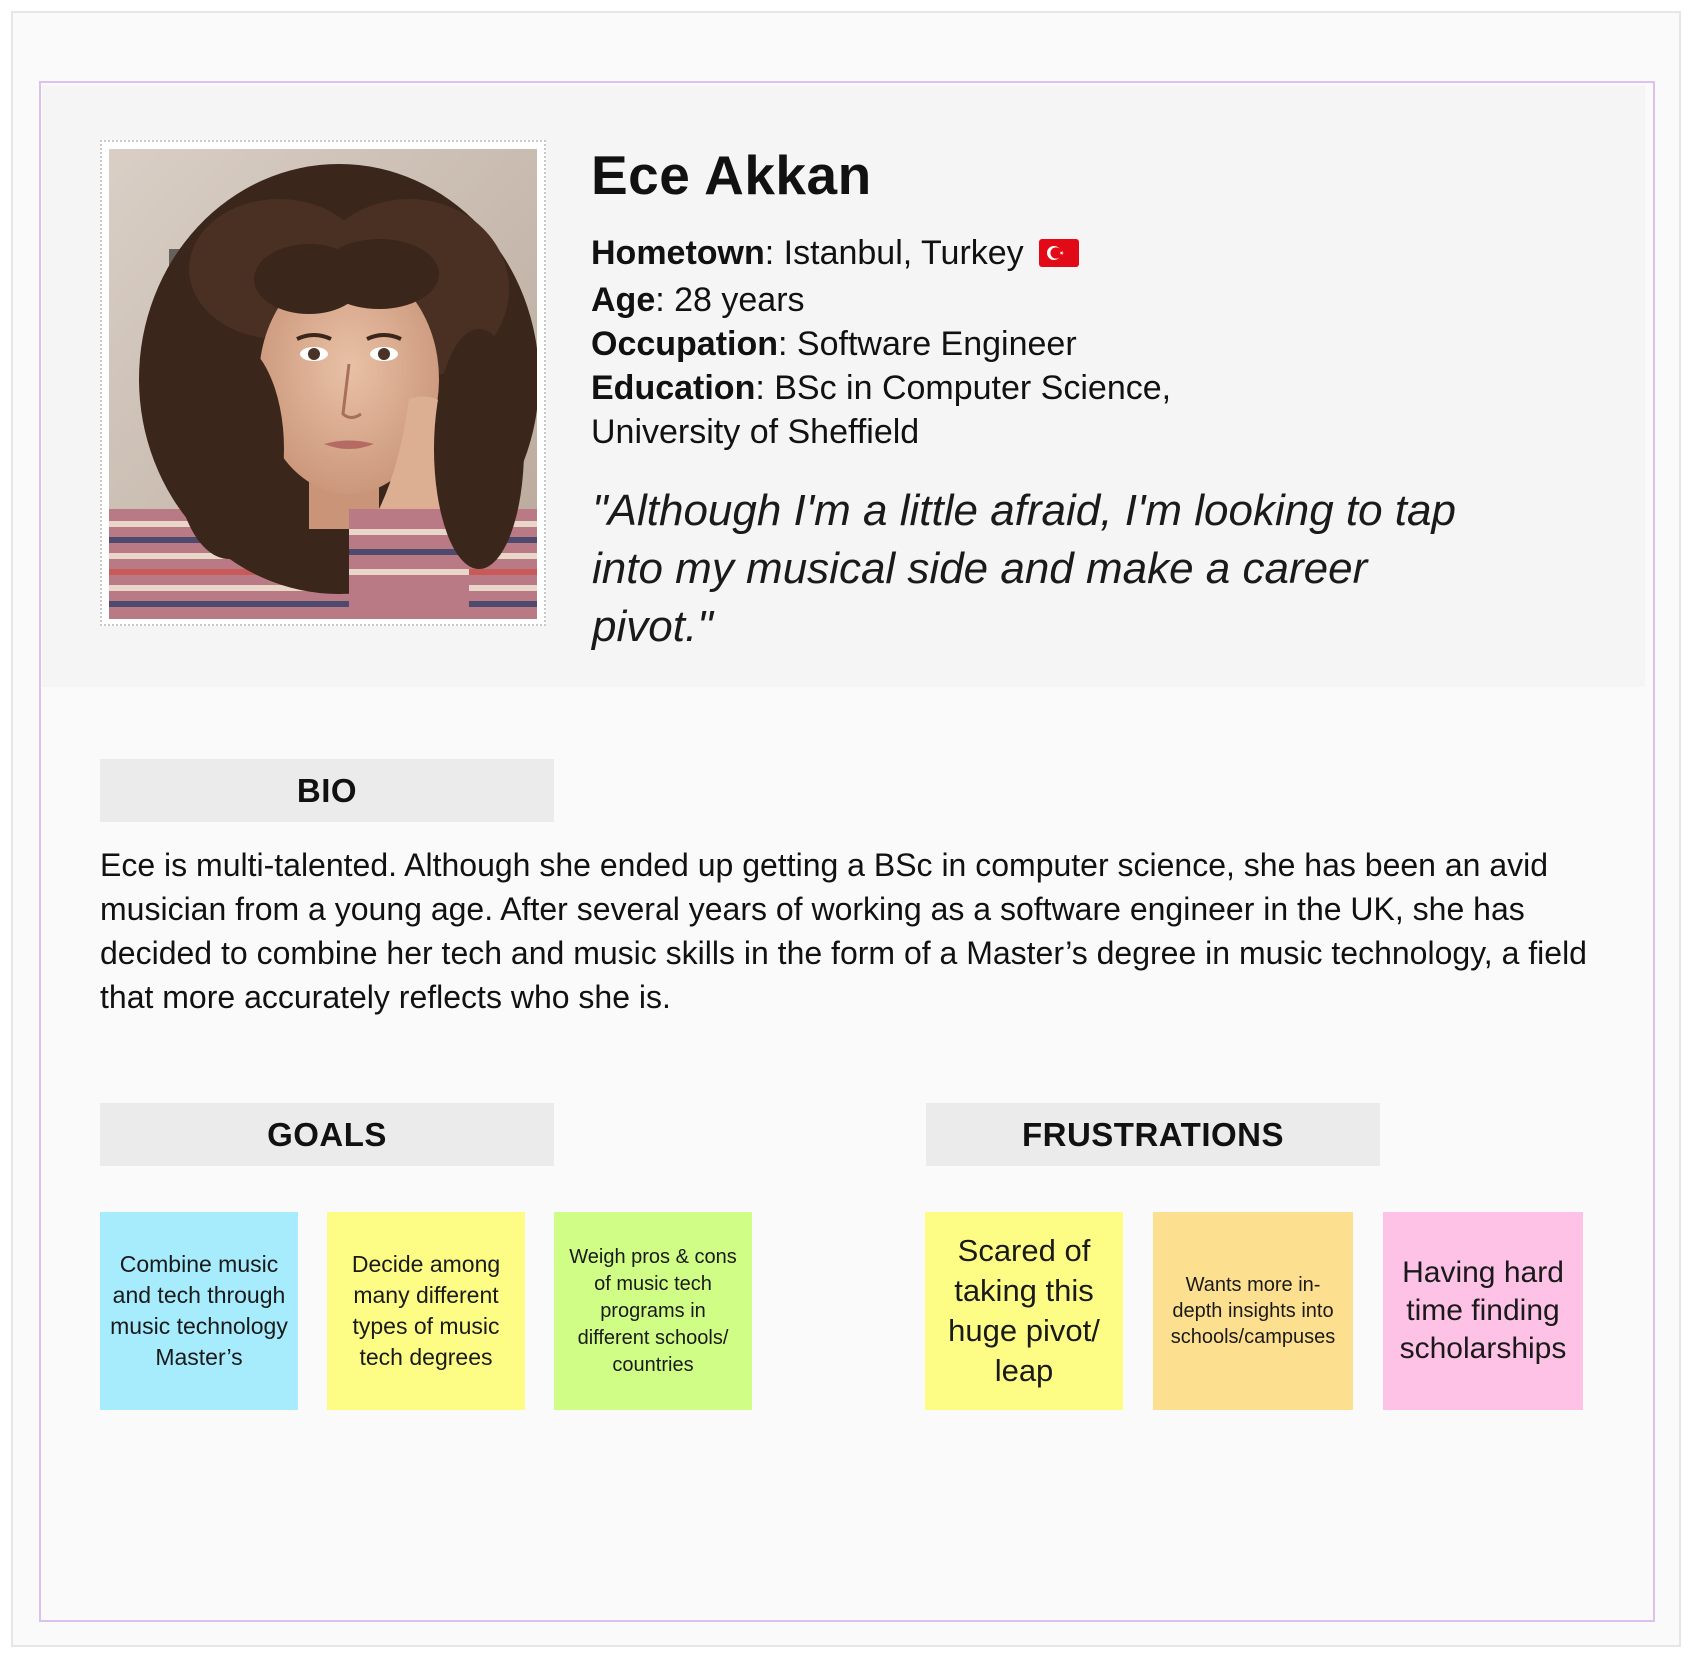 Image resolution: width=1694 pixels, height=1659 pixels. I want to click on hometown-value: : Istanbul, Turkey, so click(894, 253).